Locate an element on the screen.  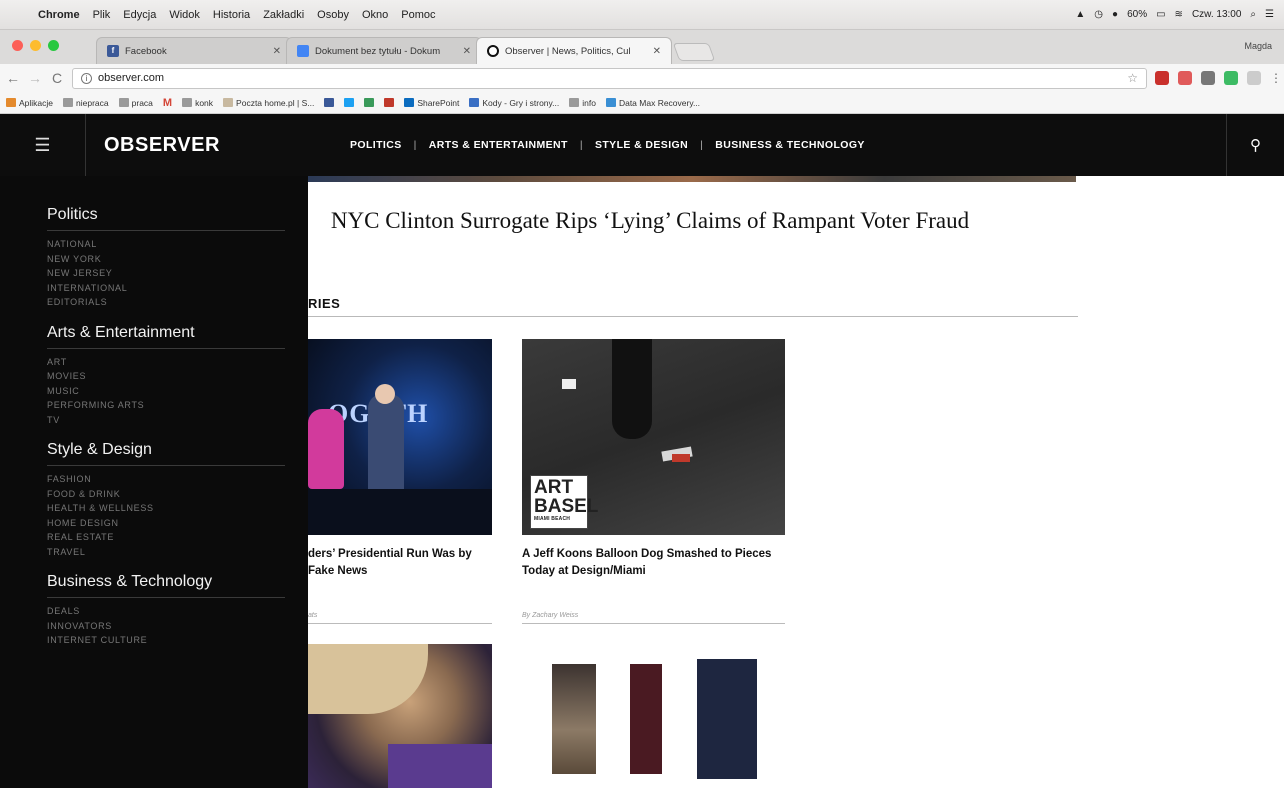
folder-icon is located at coordinates (68, 102).